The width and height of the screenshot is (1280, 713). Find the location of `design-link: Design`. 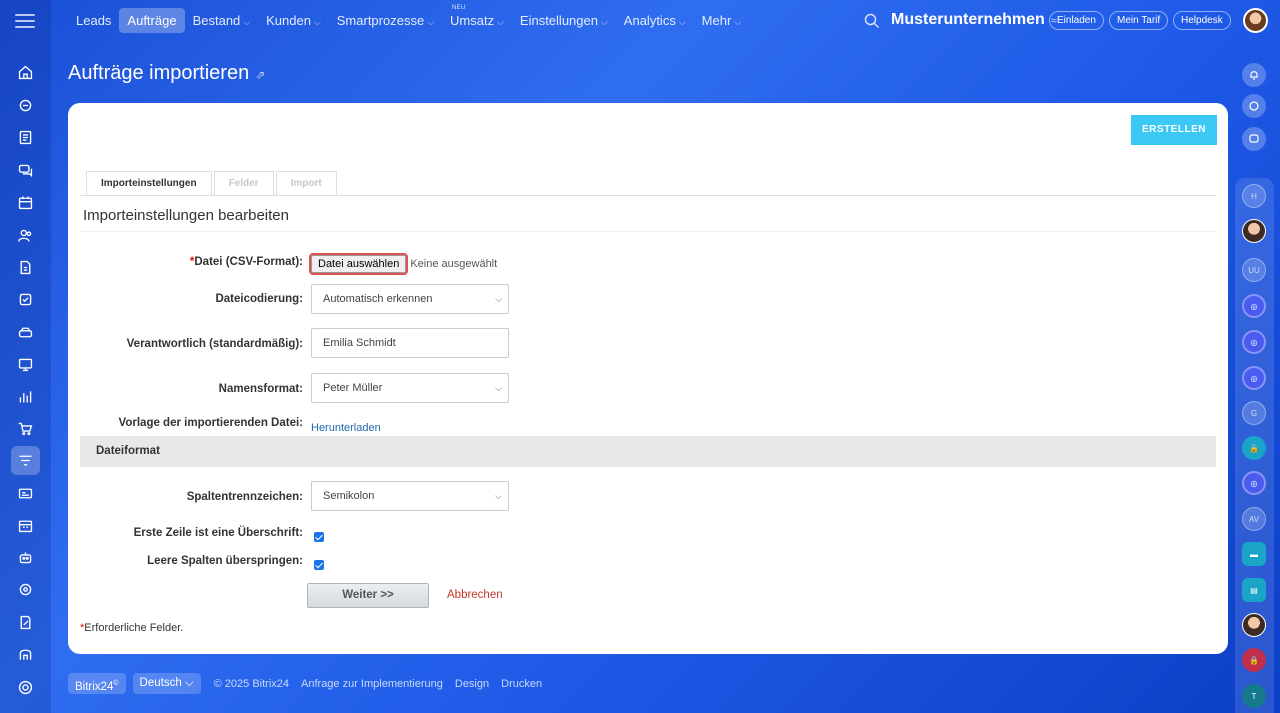

design-link: Design is located at coordinates (472, 684).